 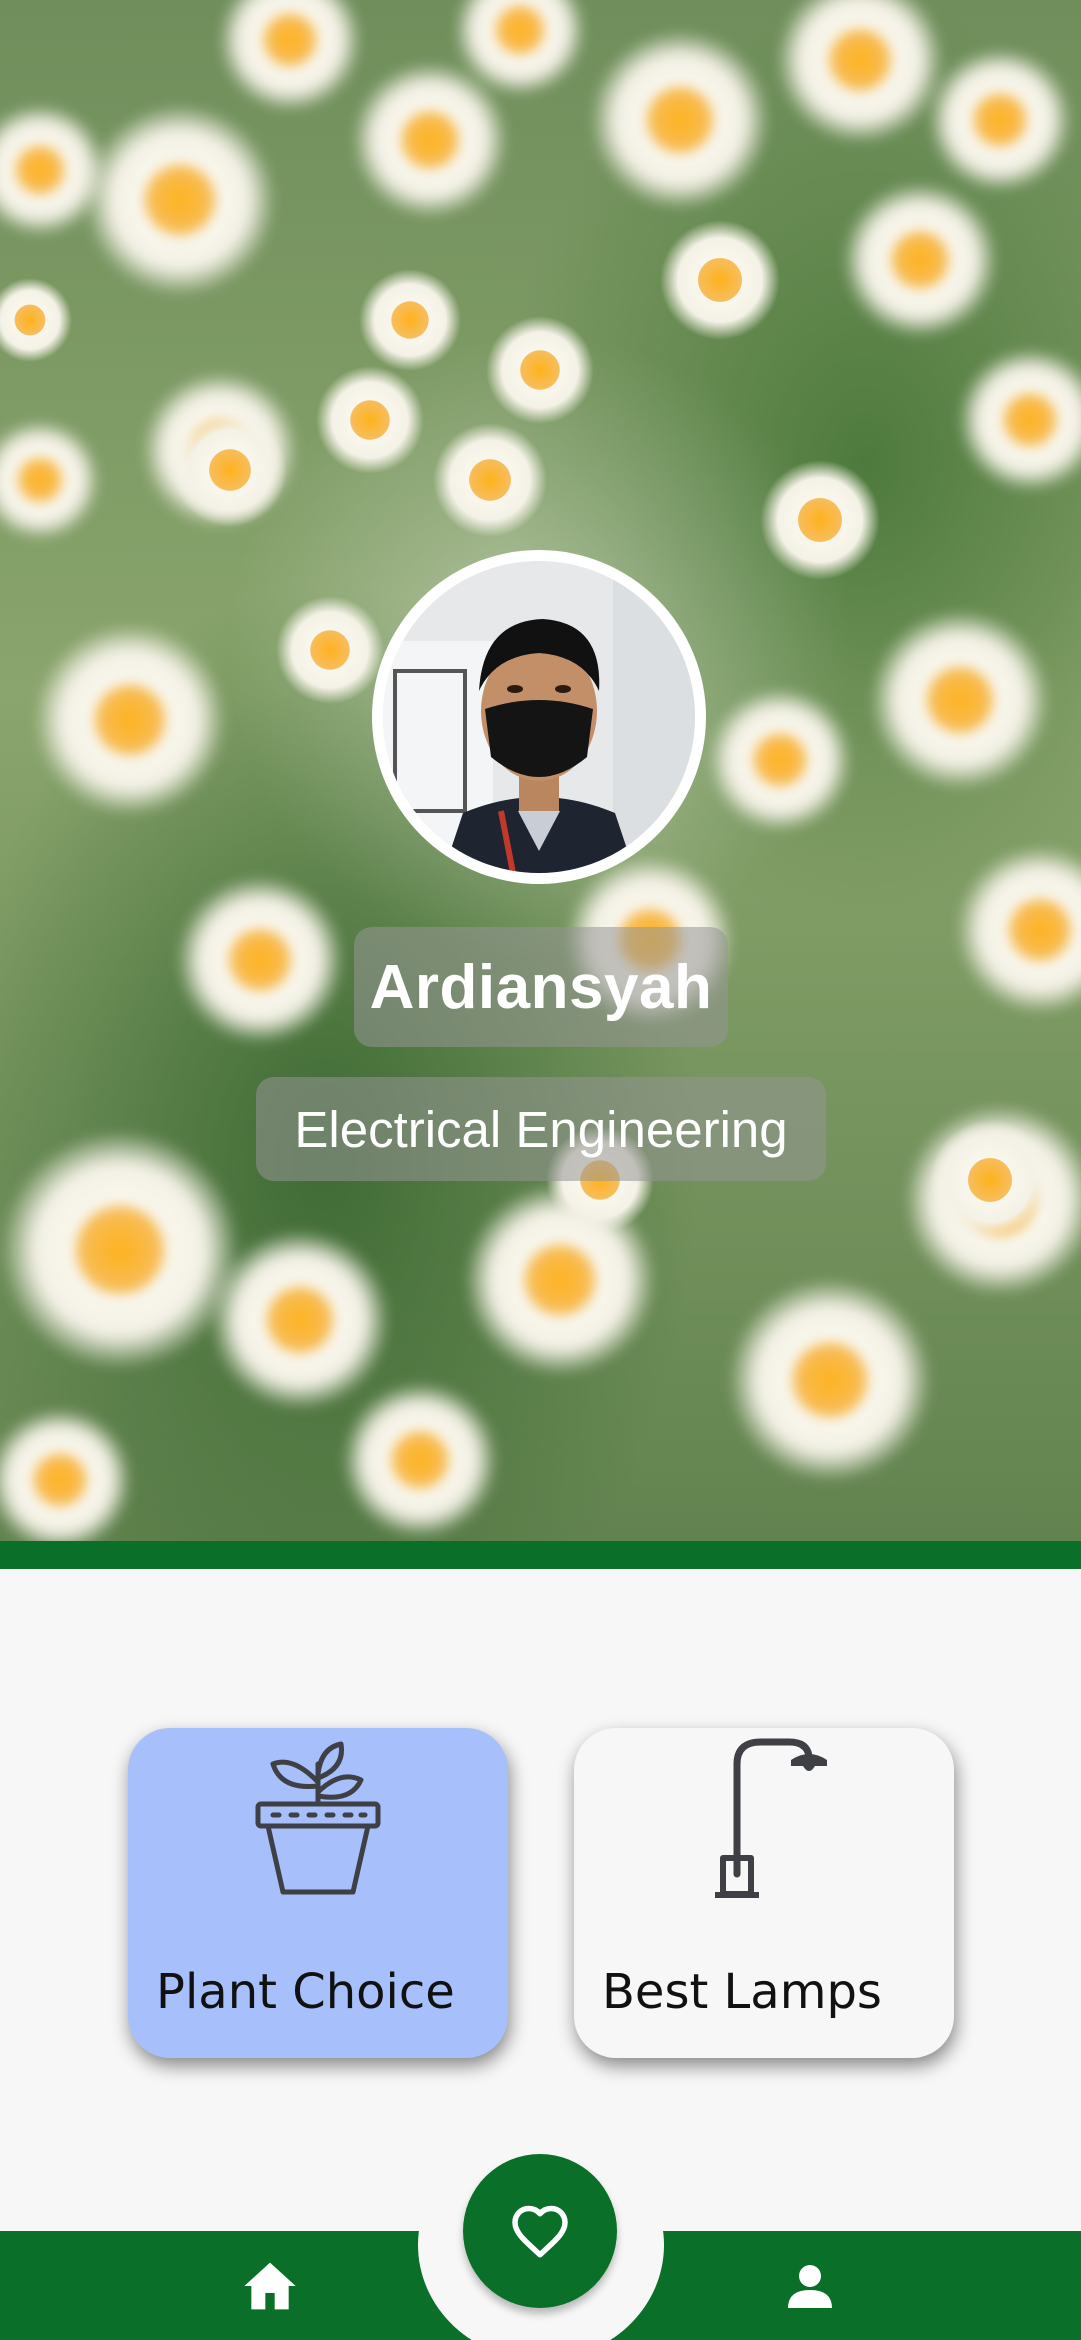 I want to click on header-divider-band, so click(x=540, y=1555).